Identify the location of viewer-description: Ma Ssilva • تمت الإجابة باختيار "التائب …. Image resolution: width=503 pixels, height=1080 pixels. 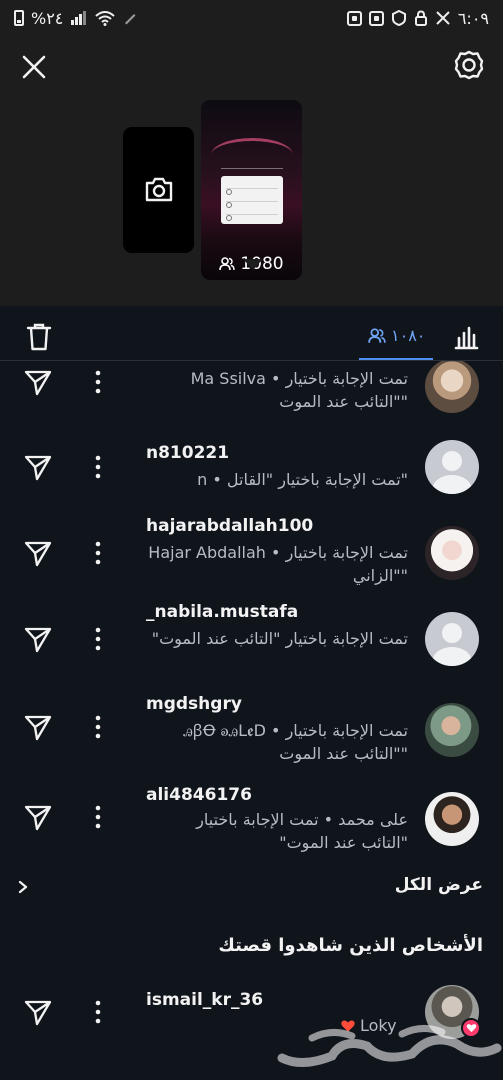
(299, 390).